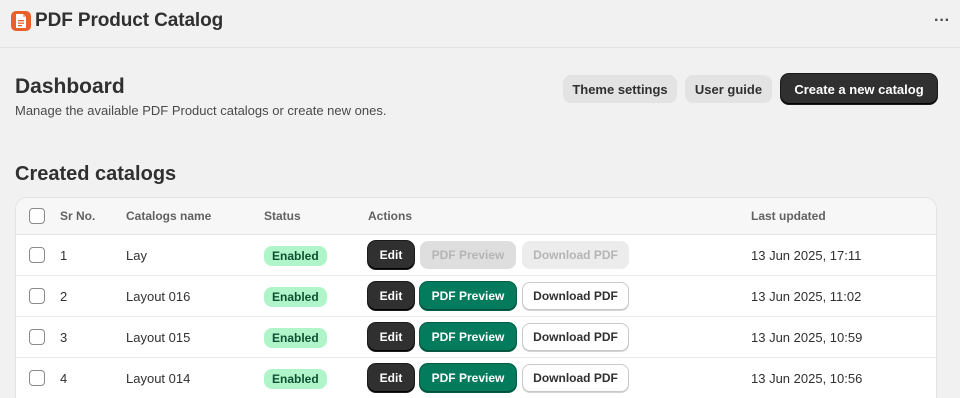 This screenshot has width=960, height=398. What do you see at coordinates (788, 216) in the screenshot?
I see `column-header-last-updated: Last updated` at bounding box center [788, 216].